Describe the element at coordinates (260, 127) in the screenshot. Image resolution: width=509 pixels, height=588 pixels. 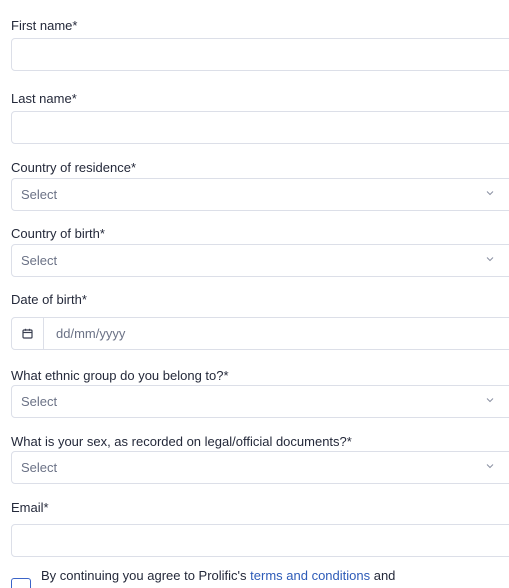
I see `last-name-input` at that location.